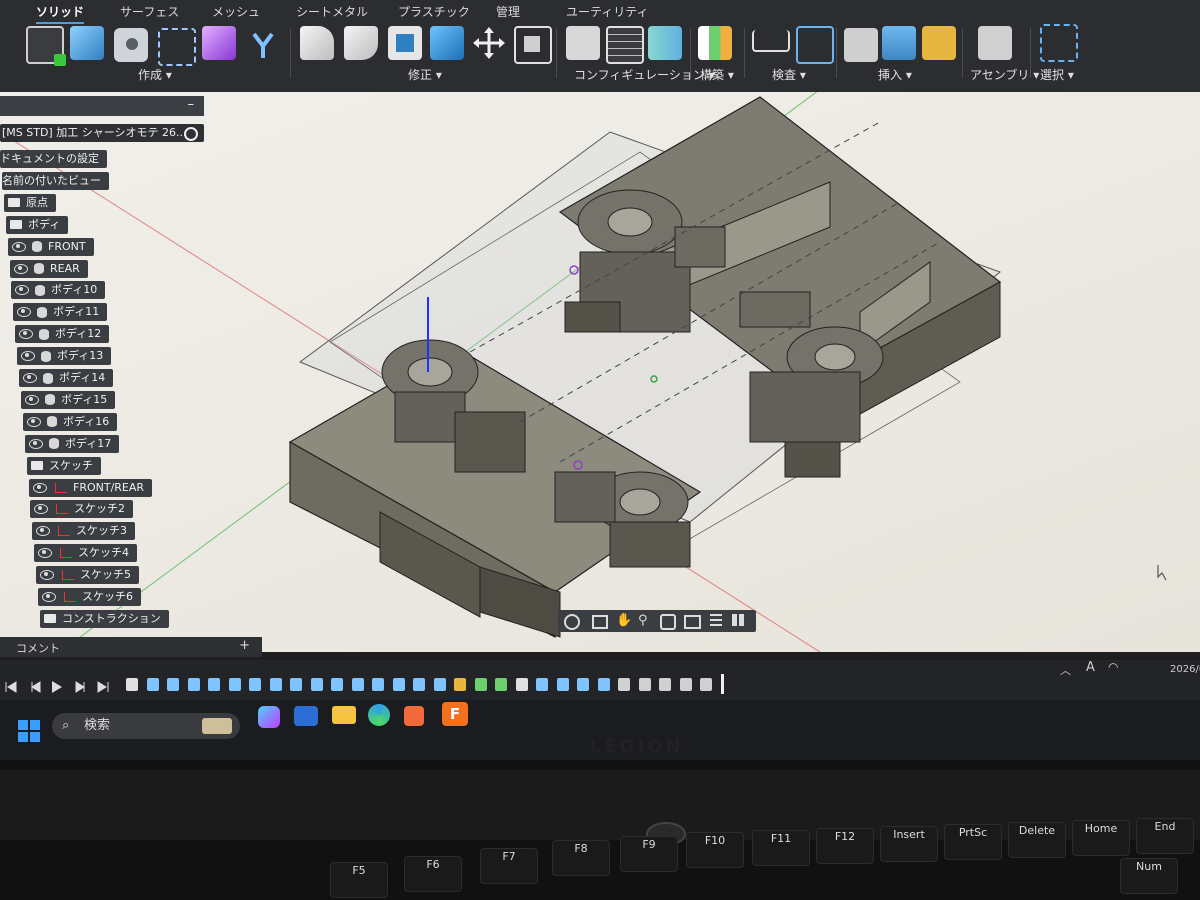 This screenshot has width=1200, height=900. Describe the element at coordinates (895, 74) in the screenshot. I see `group-insert: 挿入 ▾` at that location.